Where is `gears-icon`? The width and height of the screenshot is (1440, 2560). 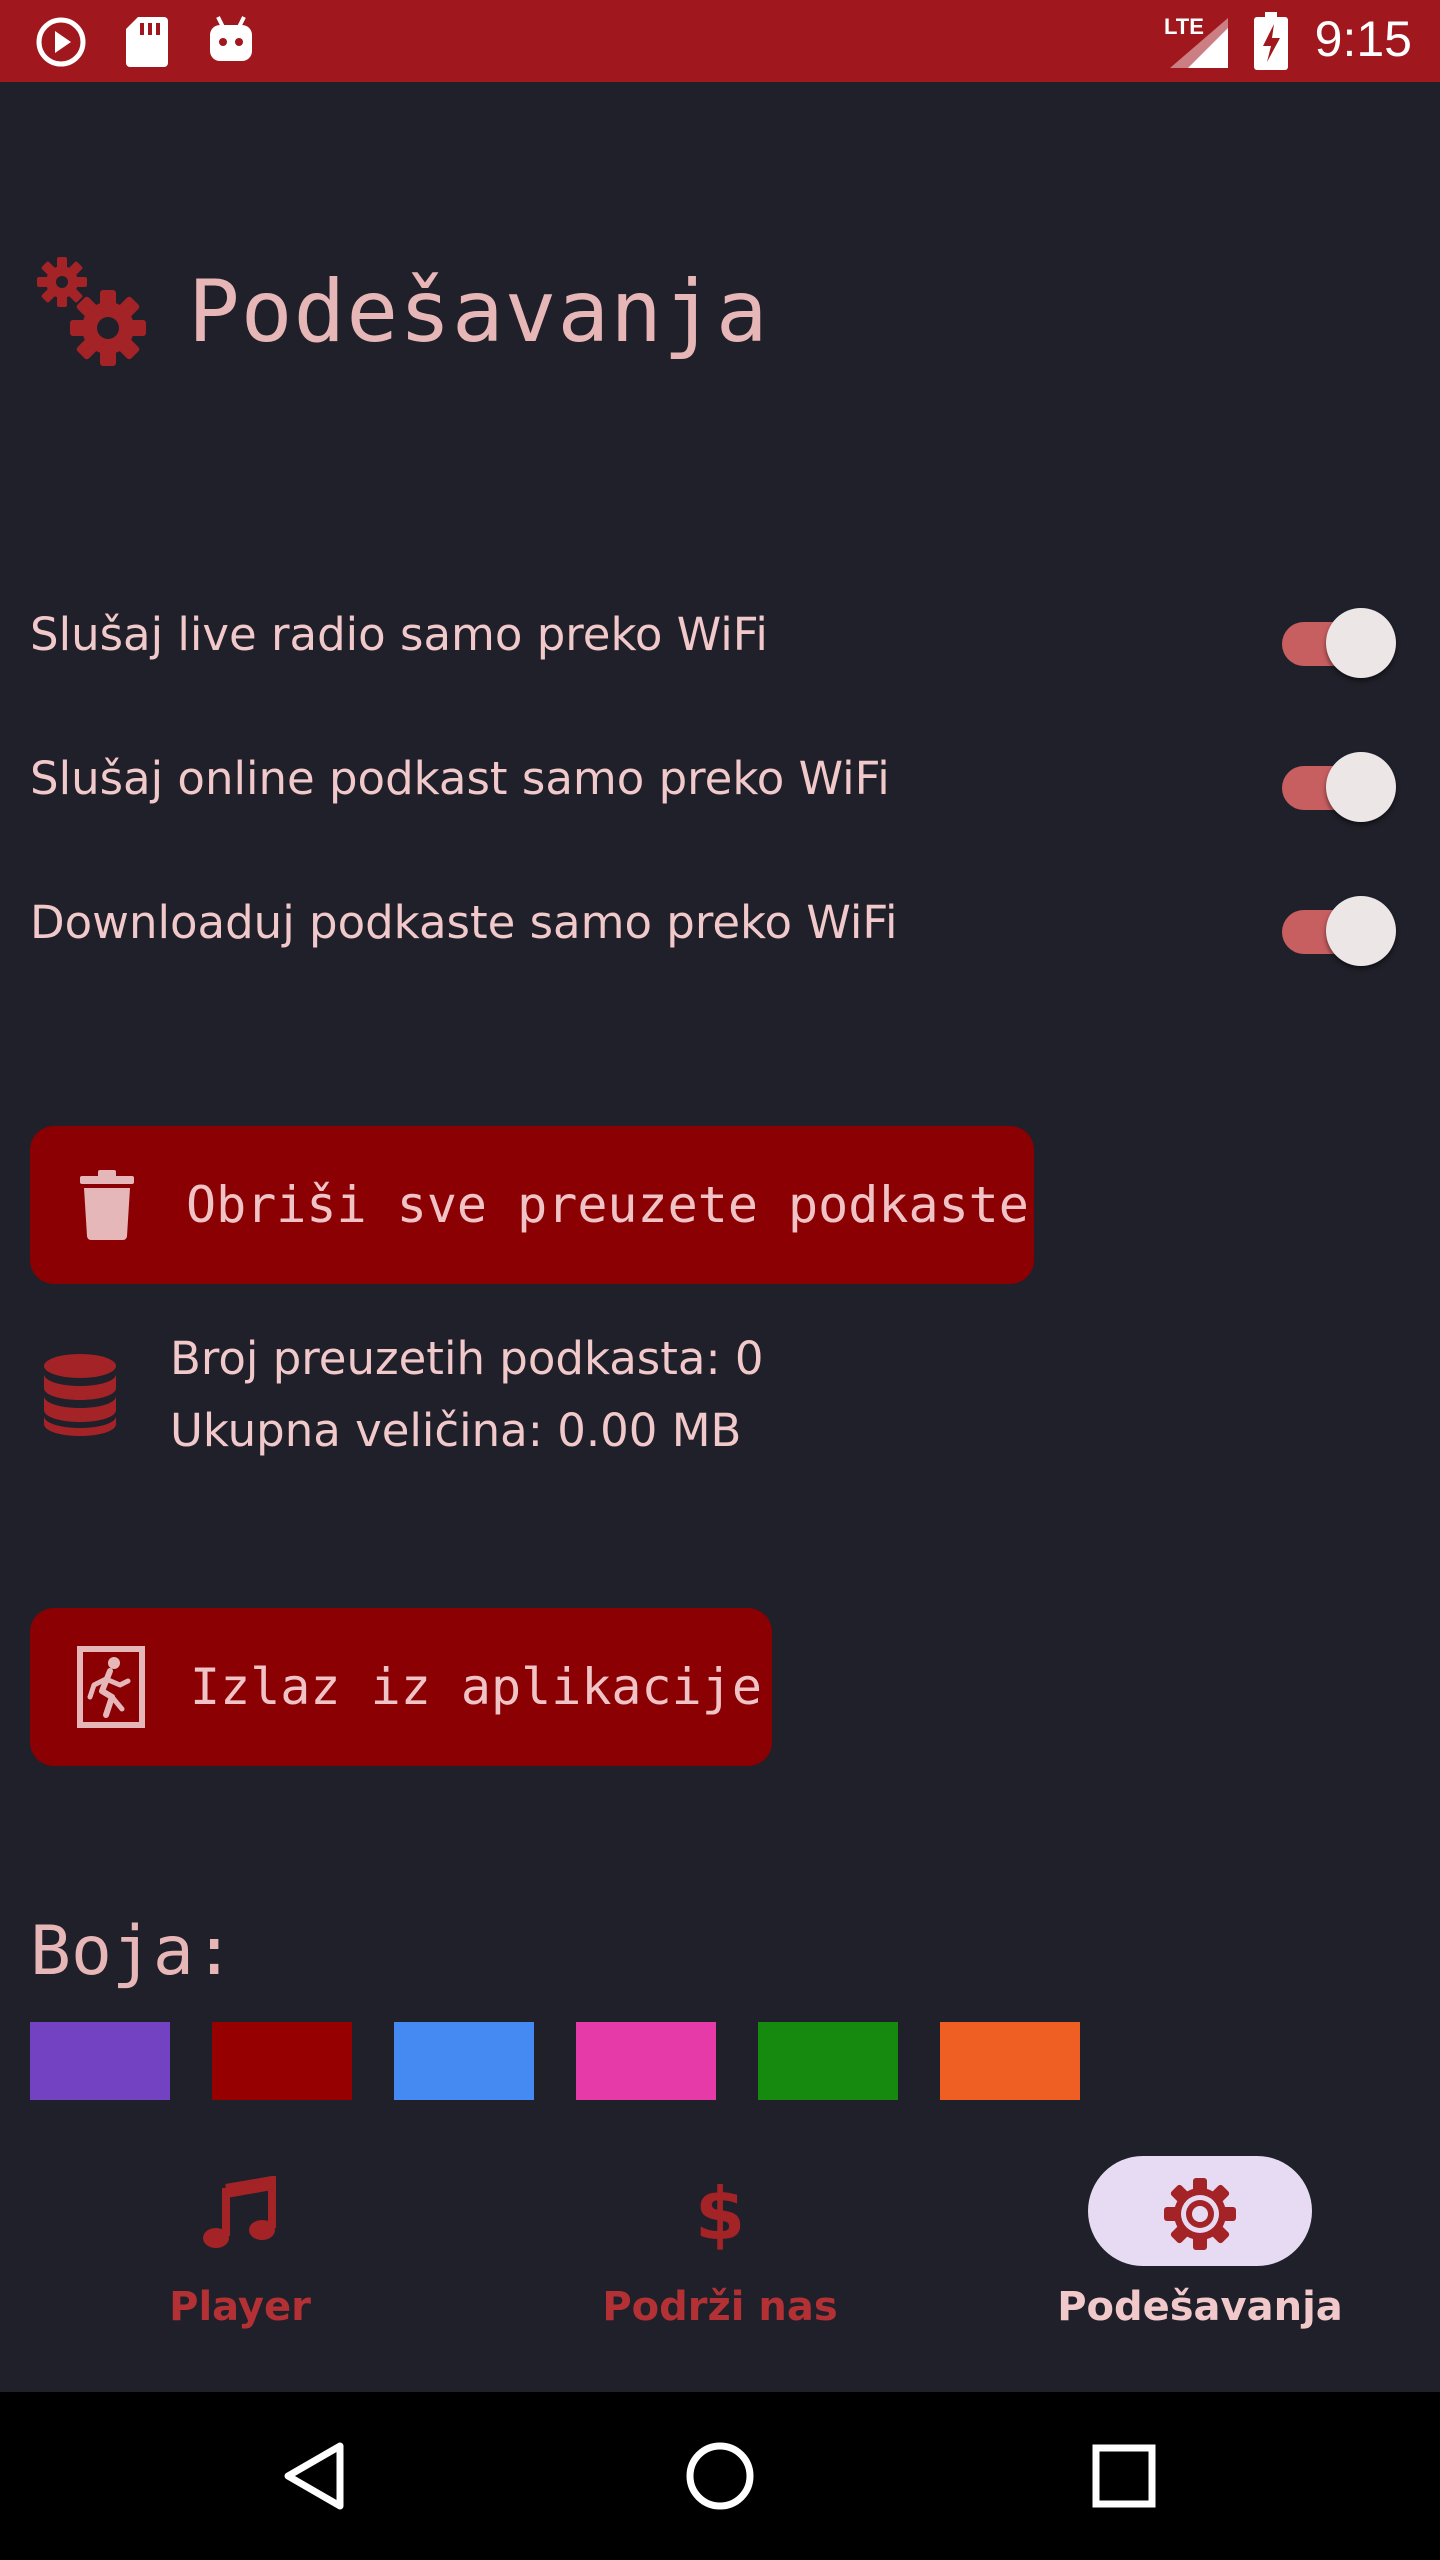
gears-icon is located at coordinates (91, 311).